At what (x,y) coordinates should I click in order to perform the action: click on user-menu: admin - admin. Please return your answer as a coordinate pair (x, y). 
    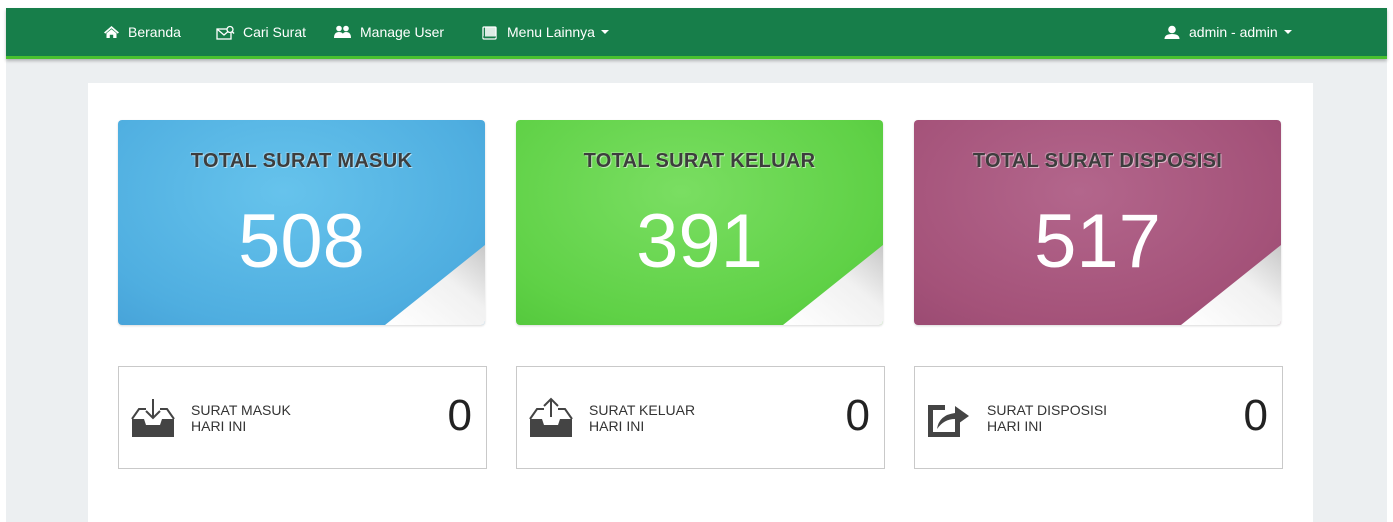
    Looking at the image, I should click on (1227, 32).